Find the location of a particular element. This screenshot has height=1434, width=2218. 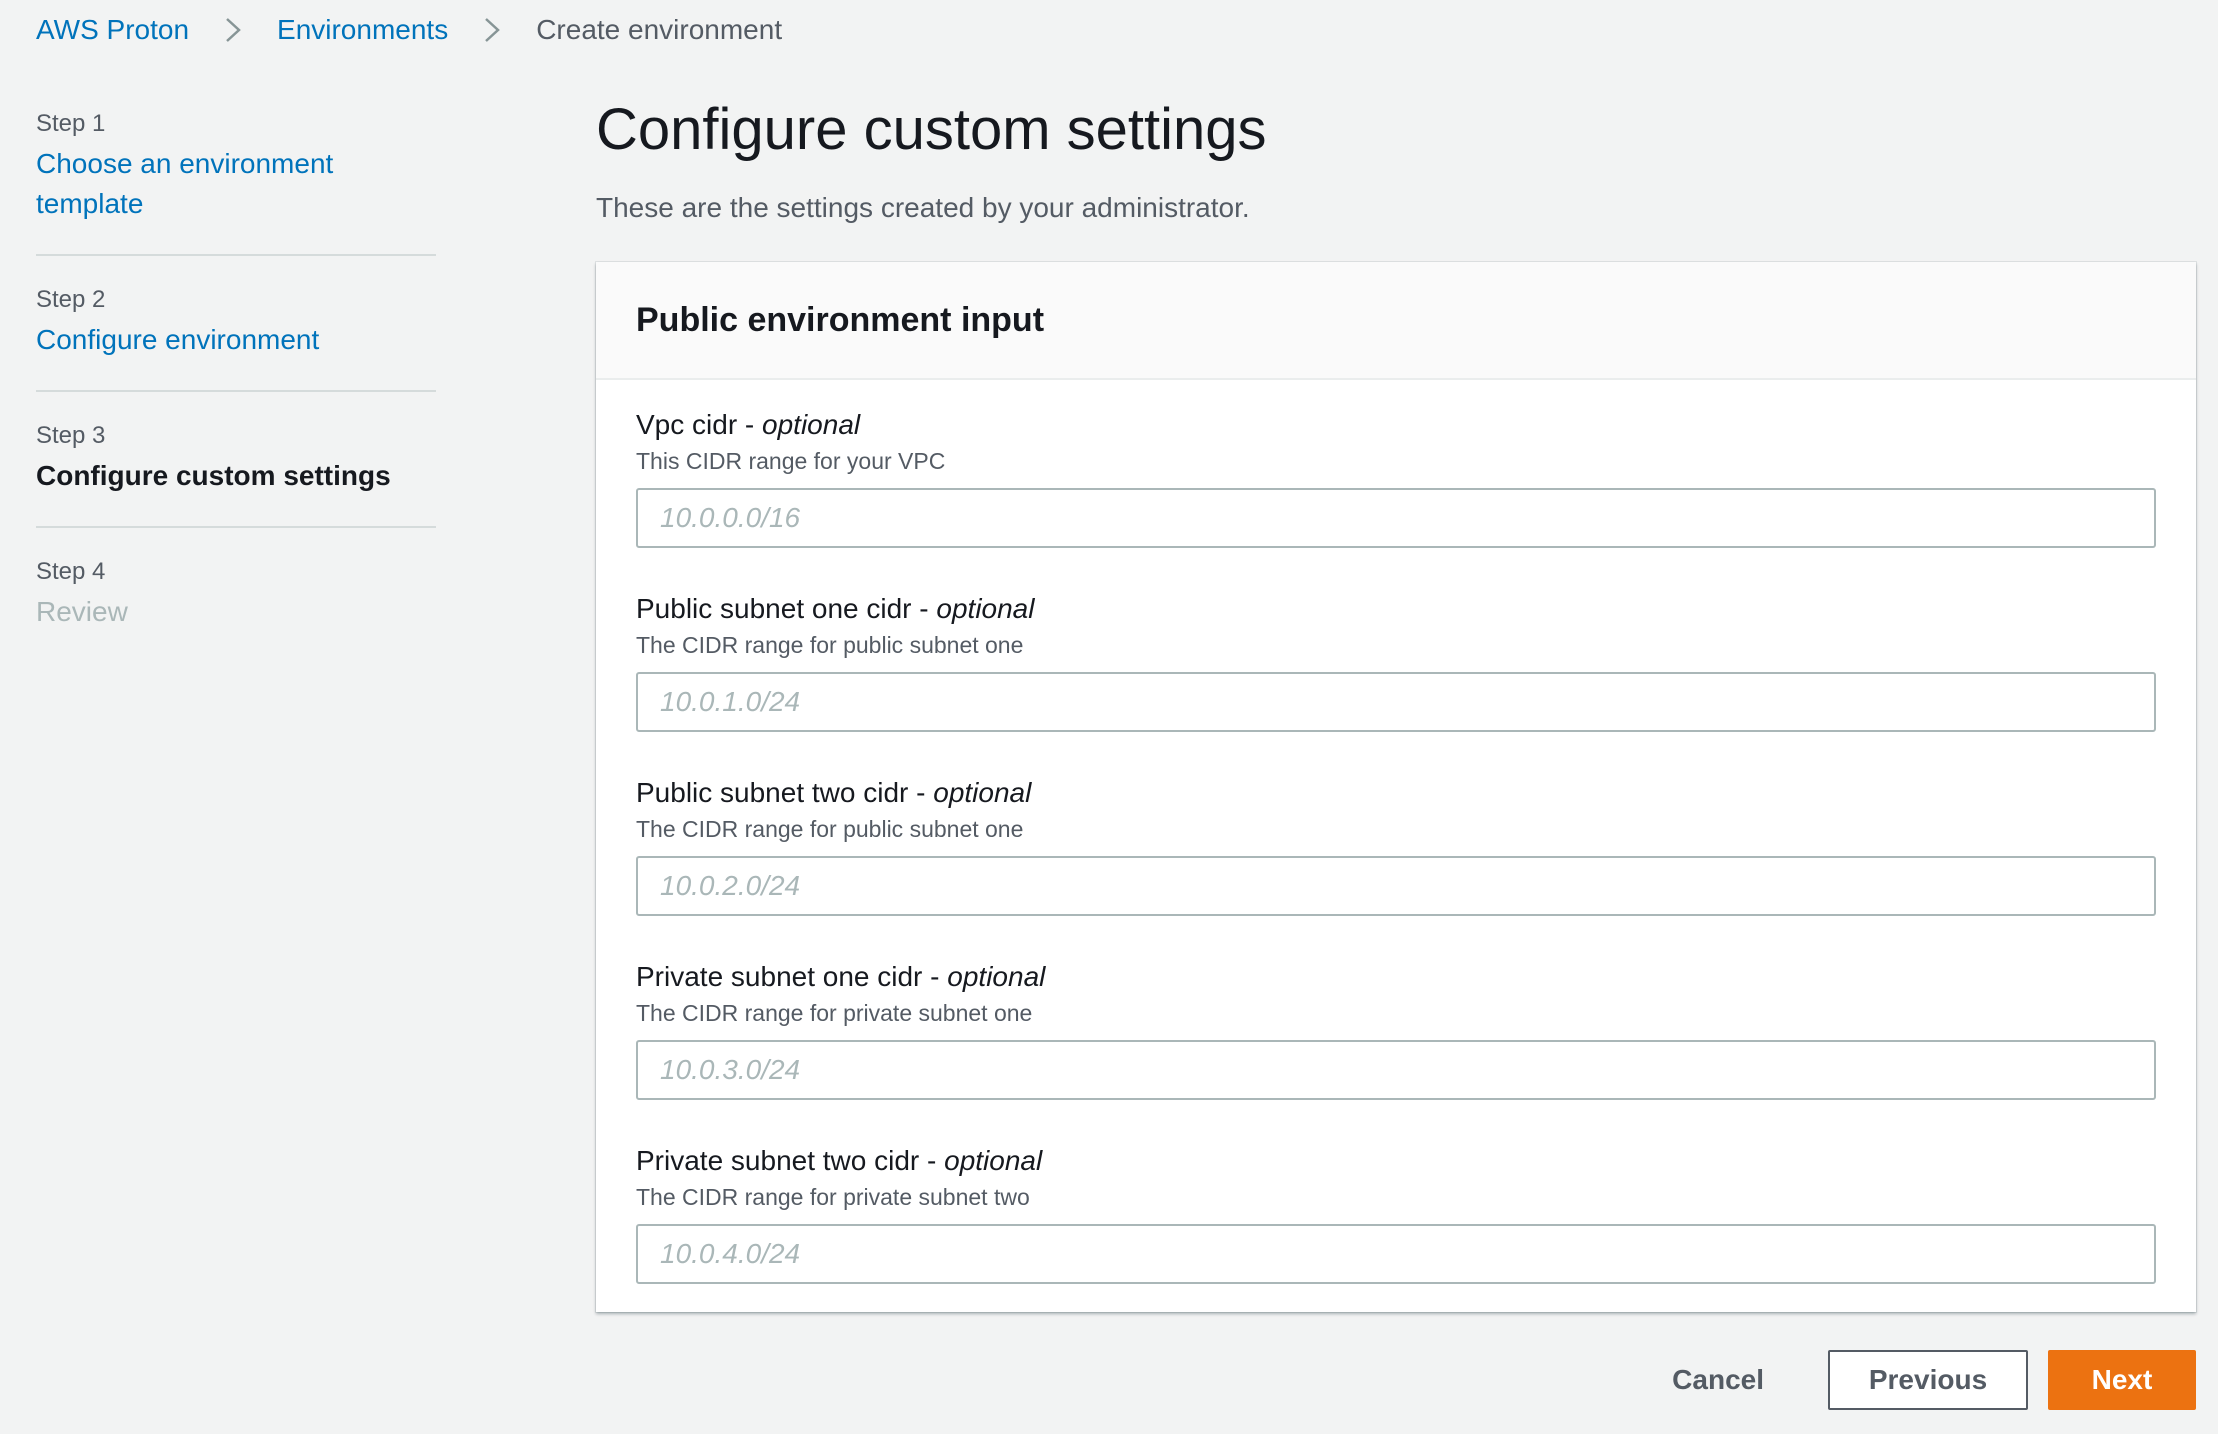

field-label: Private subnet two cidr - optional is located at coordinates (1396, 1161).